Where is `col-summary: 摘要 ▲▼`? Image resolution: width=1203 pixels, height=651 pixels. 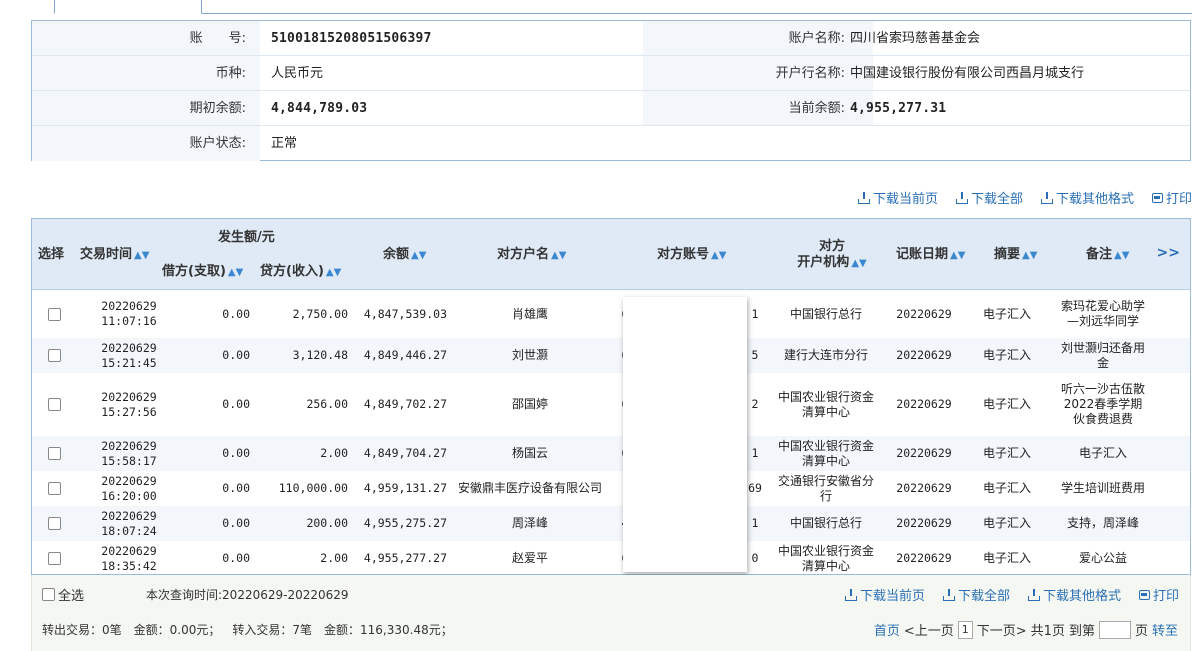 col-summary: 摘要 ▲▼ is located at coordinates (1015, 255).